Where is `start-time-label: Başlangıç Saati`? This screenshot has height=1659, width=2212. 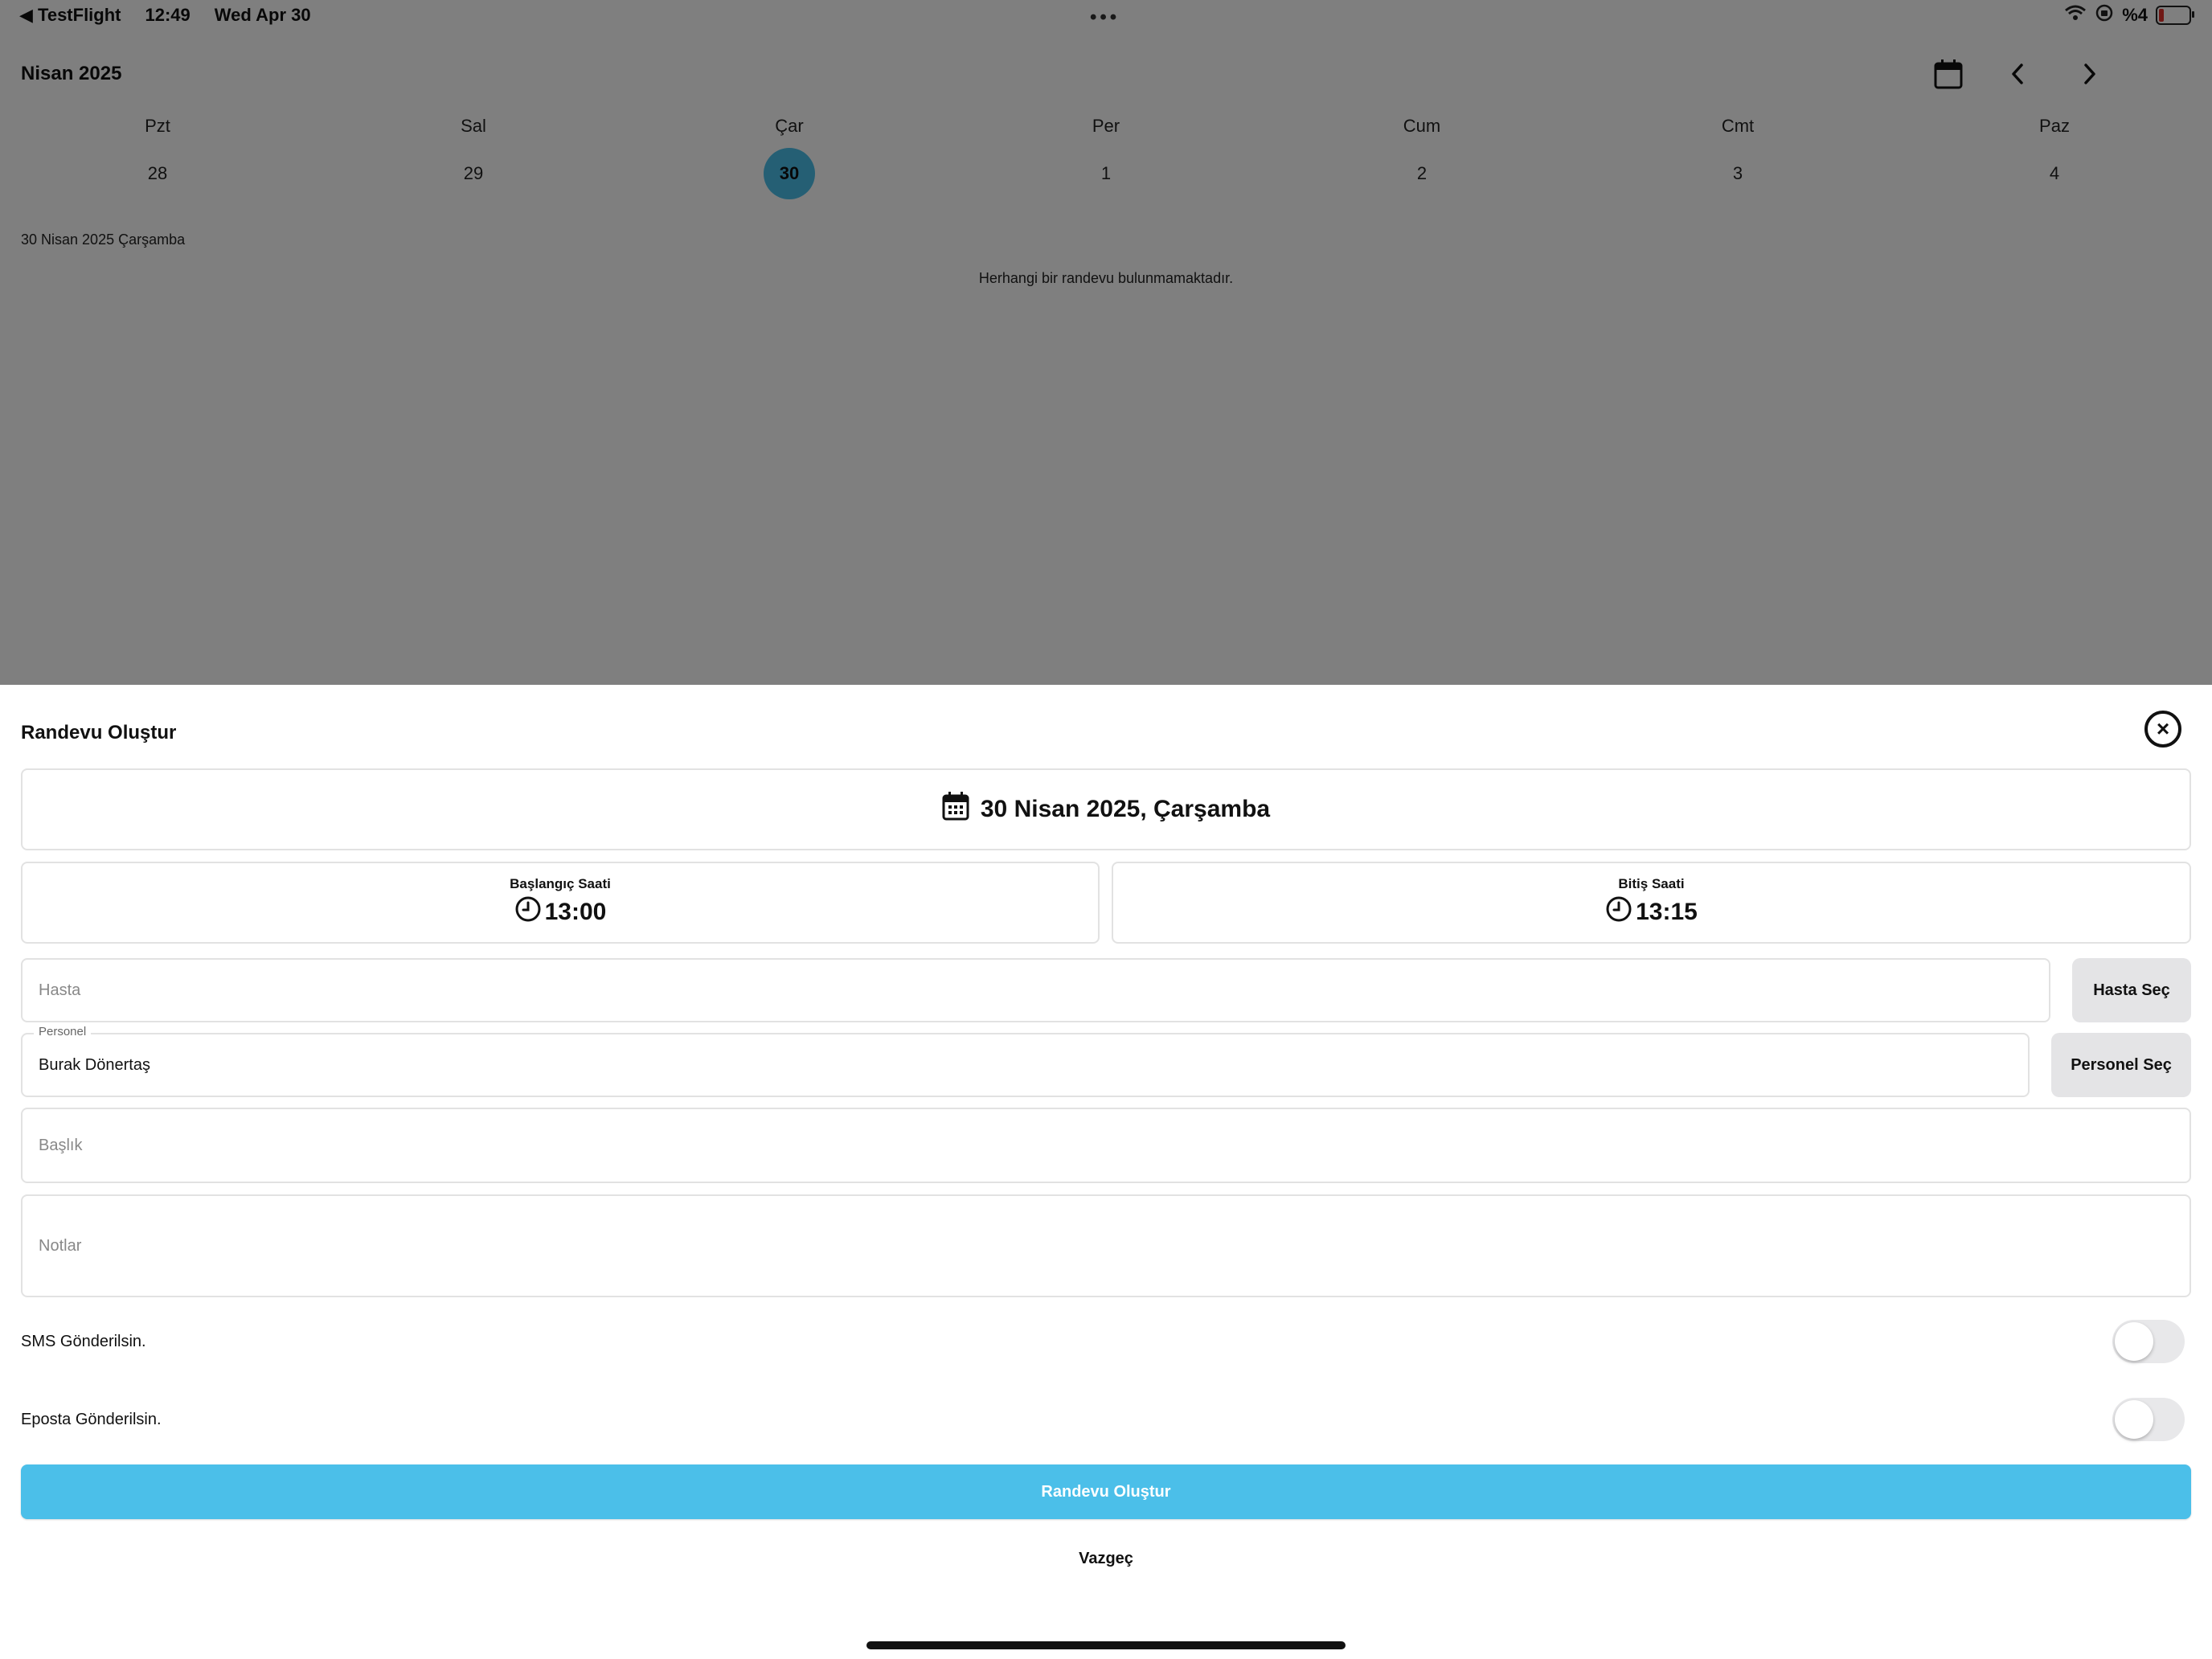 start-time-label: Başlangıç Saati is located at coordinates (560, 884).